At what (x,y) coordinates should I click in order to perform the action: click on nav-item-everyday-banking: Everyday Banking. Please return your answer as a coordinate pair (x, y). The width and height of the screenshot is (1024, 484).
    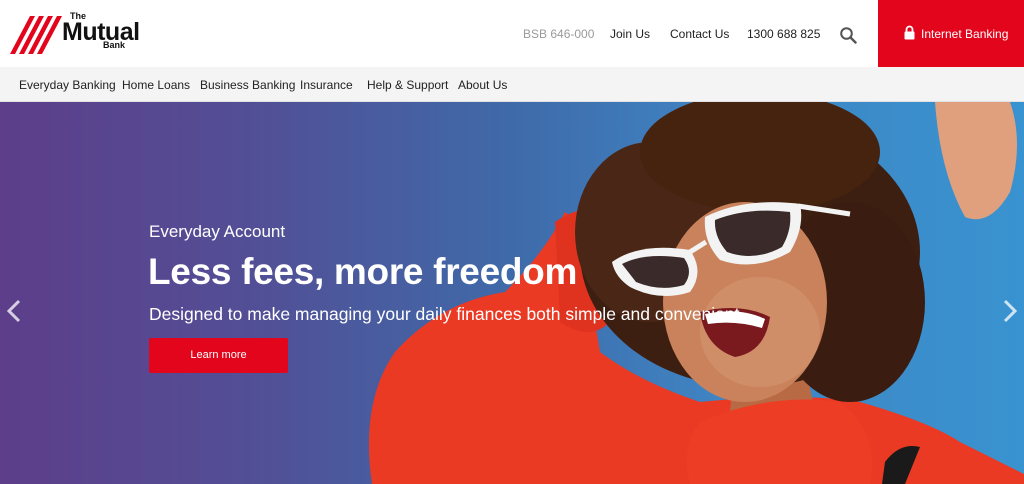
    Looking at the image, I should click on (67, 85).